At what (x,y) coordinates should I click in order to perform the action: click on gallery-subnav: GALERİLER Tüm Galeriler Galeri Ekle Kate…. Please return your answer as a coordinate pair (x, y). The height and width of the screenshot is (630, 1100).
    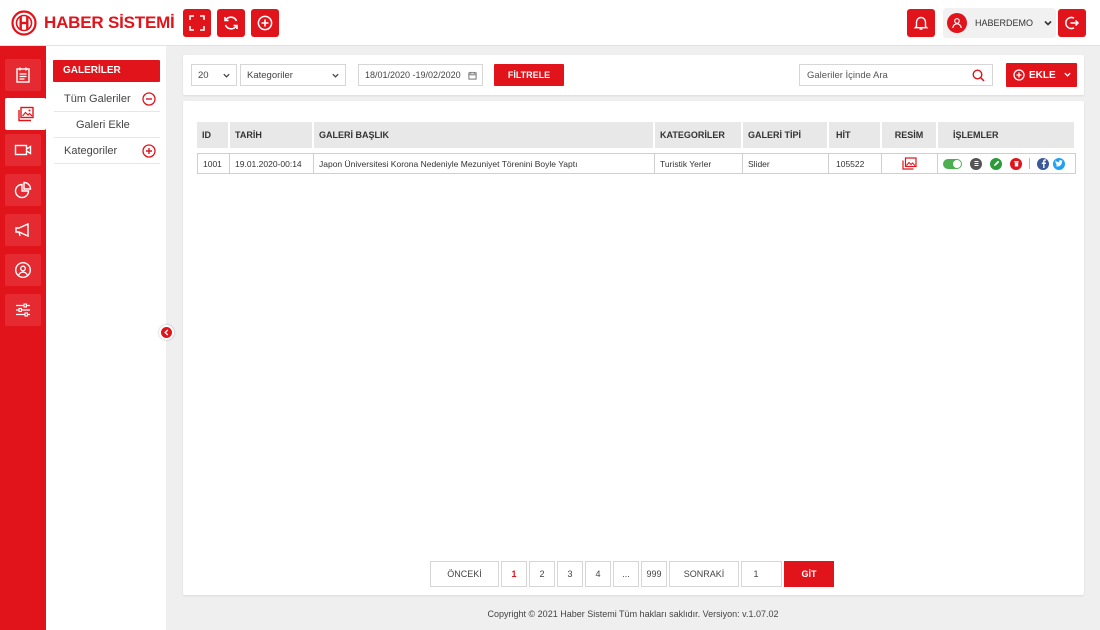
    Looking at the image, I should click on (106, 338).